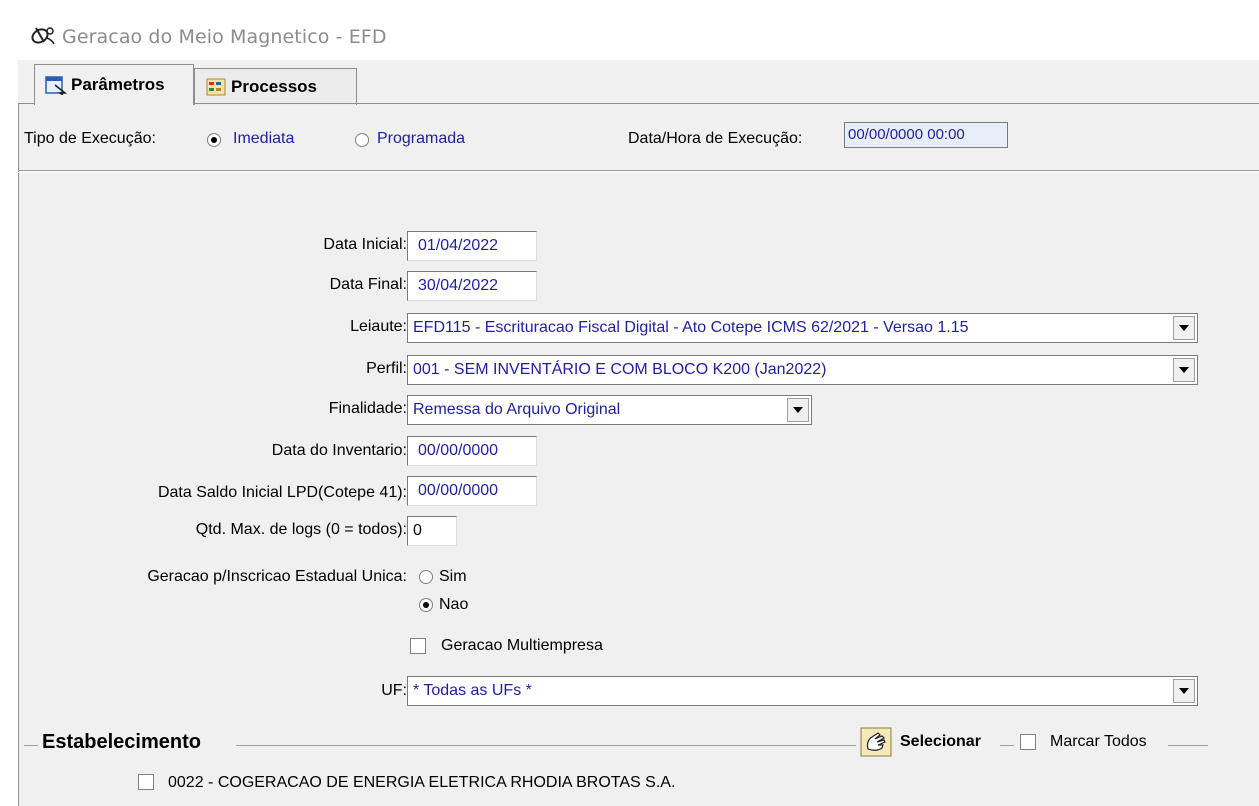  Describe the element at coordinates (301, 529) in the screenshot. I see `qtd-logs-label: Qtd. Max. de logs (0 = todos):` at that location.